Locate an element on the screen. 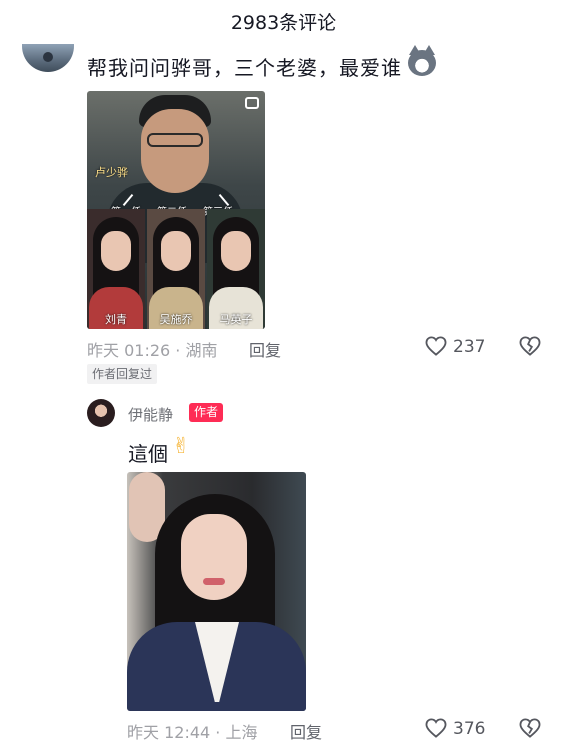 This screenshot has width=567, height=754. woman-photo-2: 吴施乔 is located at coordinates (176, 269).